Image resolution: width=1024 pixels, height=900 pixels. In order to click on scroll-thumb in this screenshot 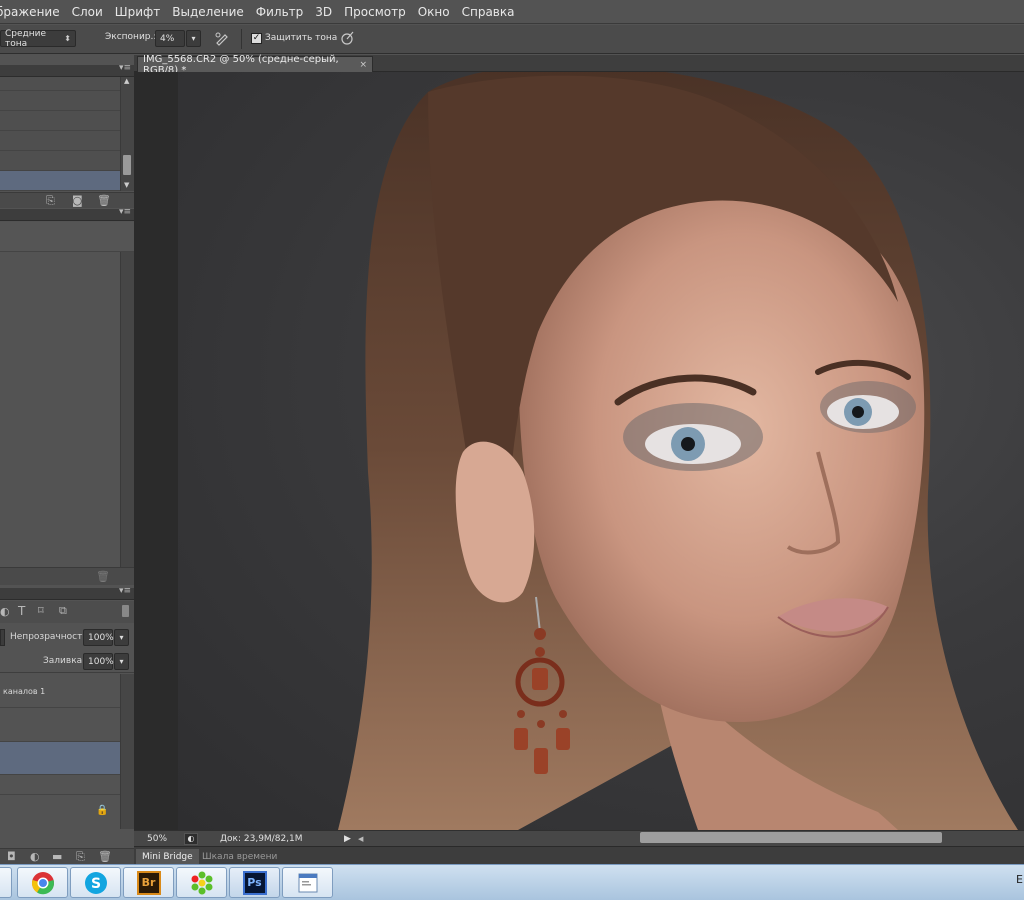, I will do `click(127, 165)`.